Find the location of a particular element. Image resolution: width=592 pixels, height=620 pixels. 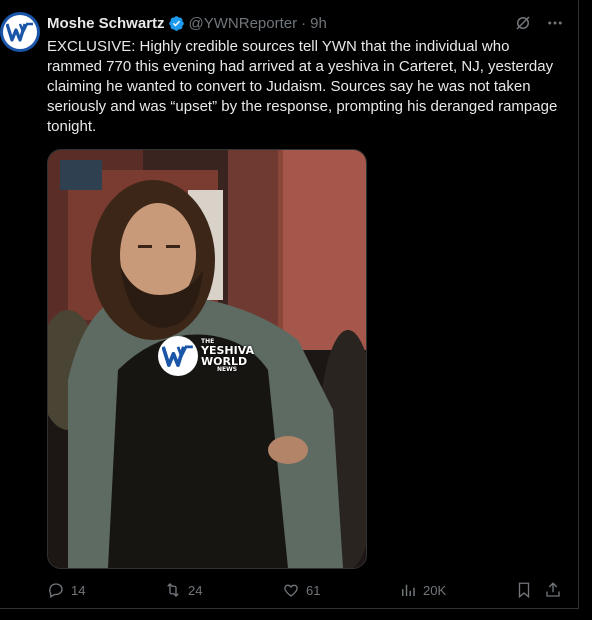

tweet-header: Moshe Schwartz @YWNReporter · 9h is located at coordinates (305, 23).